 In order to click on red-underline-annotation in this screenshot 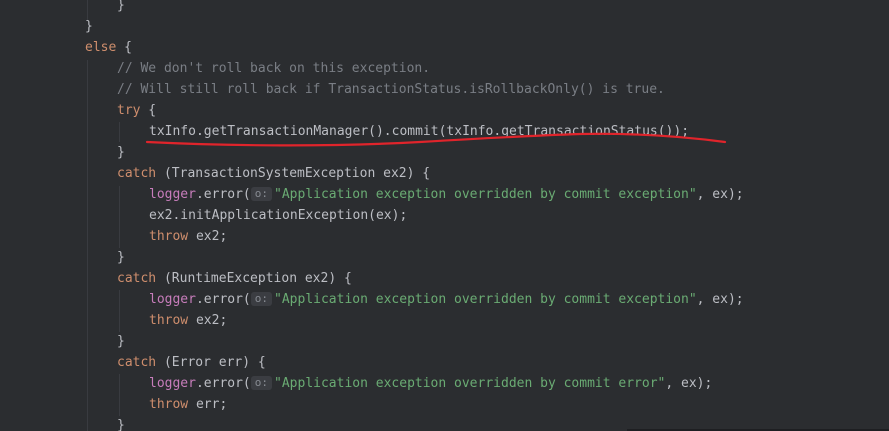, I will do `click(436, 139)`.